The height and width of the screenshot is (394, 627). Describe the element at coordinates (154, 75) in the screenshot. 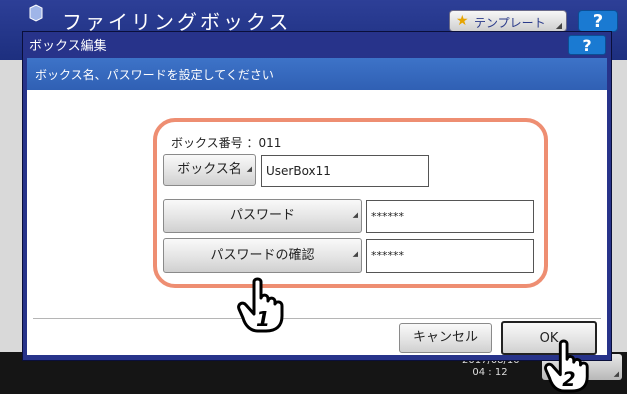

I see `instruction-message: ボックス名、パスワードを設定してください` at that location.